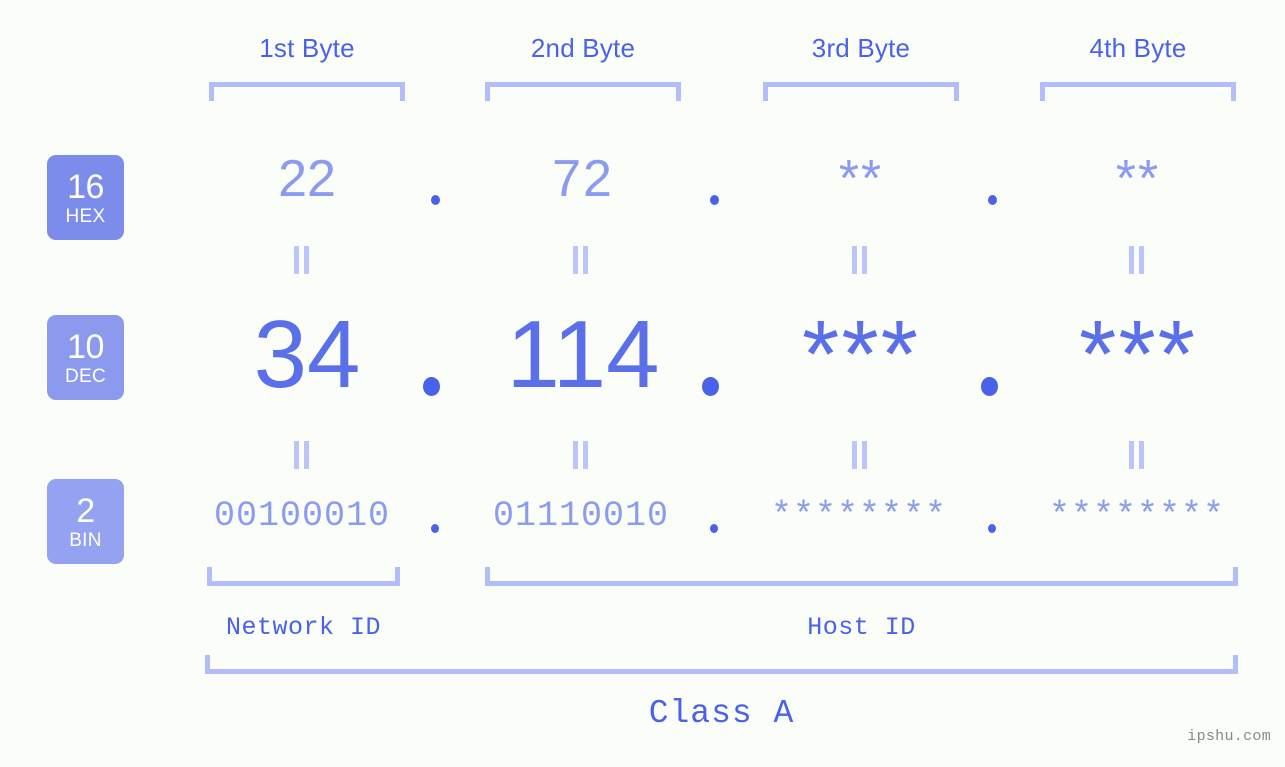  Describe the element at coordinates (85, 376) in the screenshot. I see `radix-badge-dec-name: DEC` at that location.